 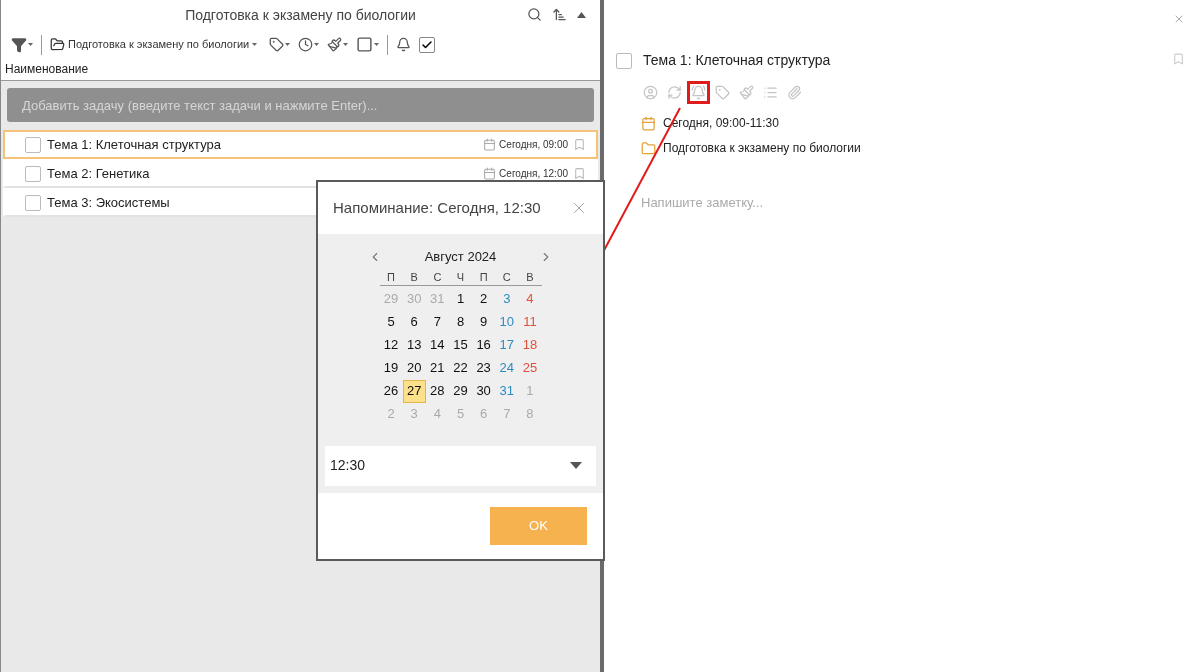 What do you see at coordinates (460, 257) in the screenshot?
I see `month-label: Август 2024` at bounding box center [460, 257].